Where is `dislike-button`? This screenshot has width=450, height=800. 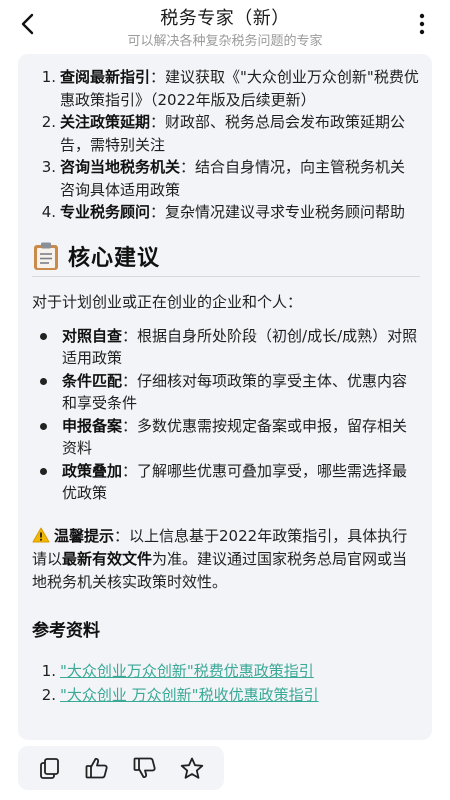 dislike-button is located at coordinates (145, 768).